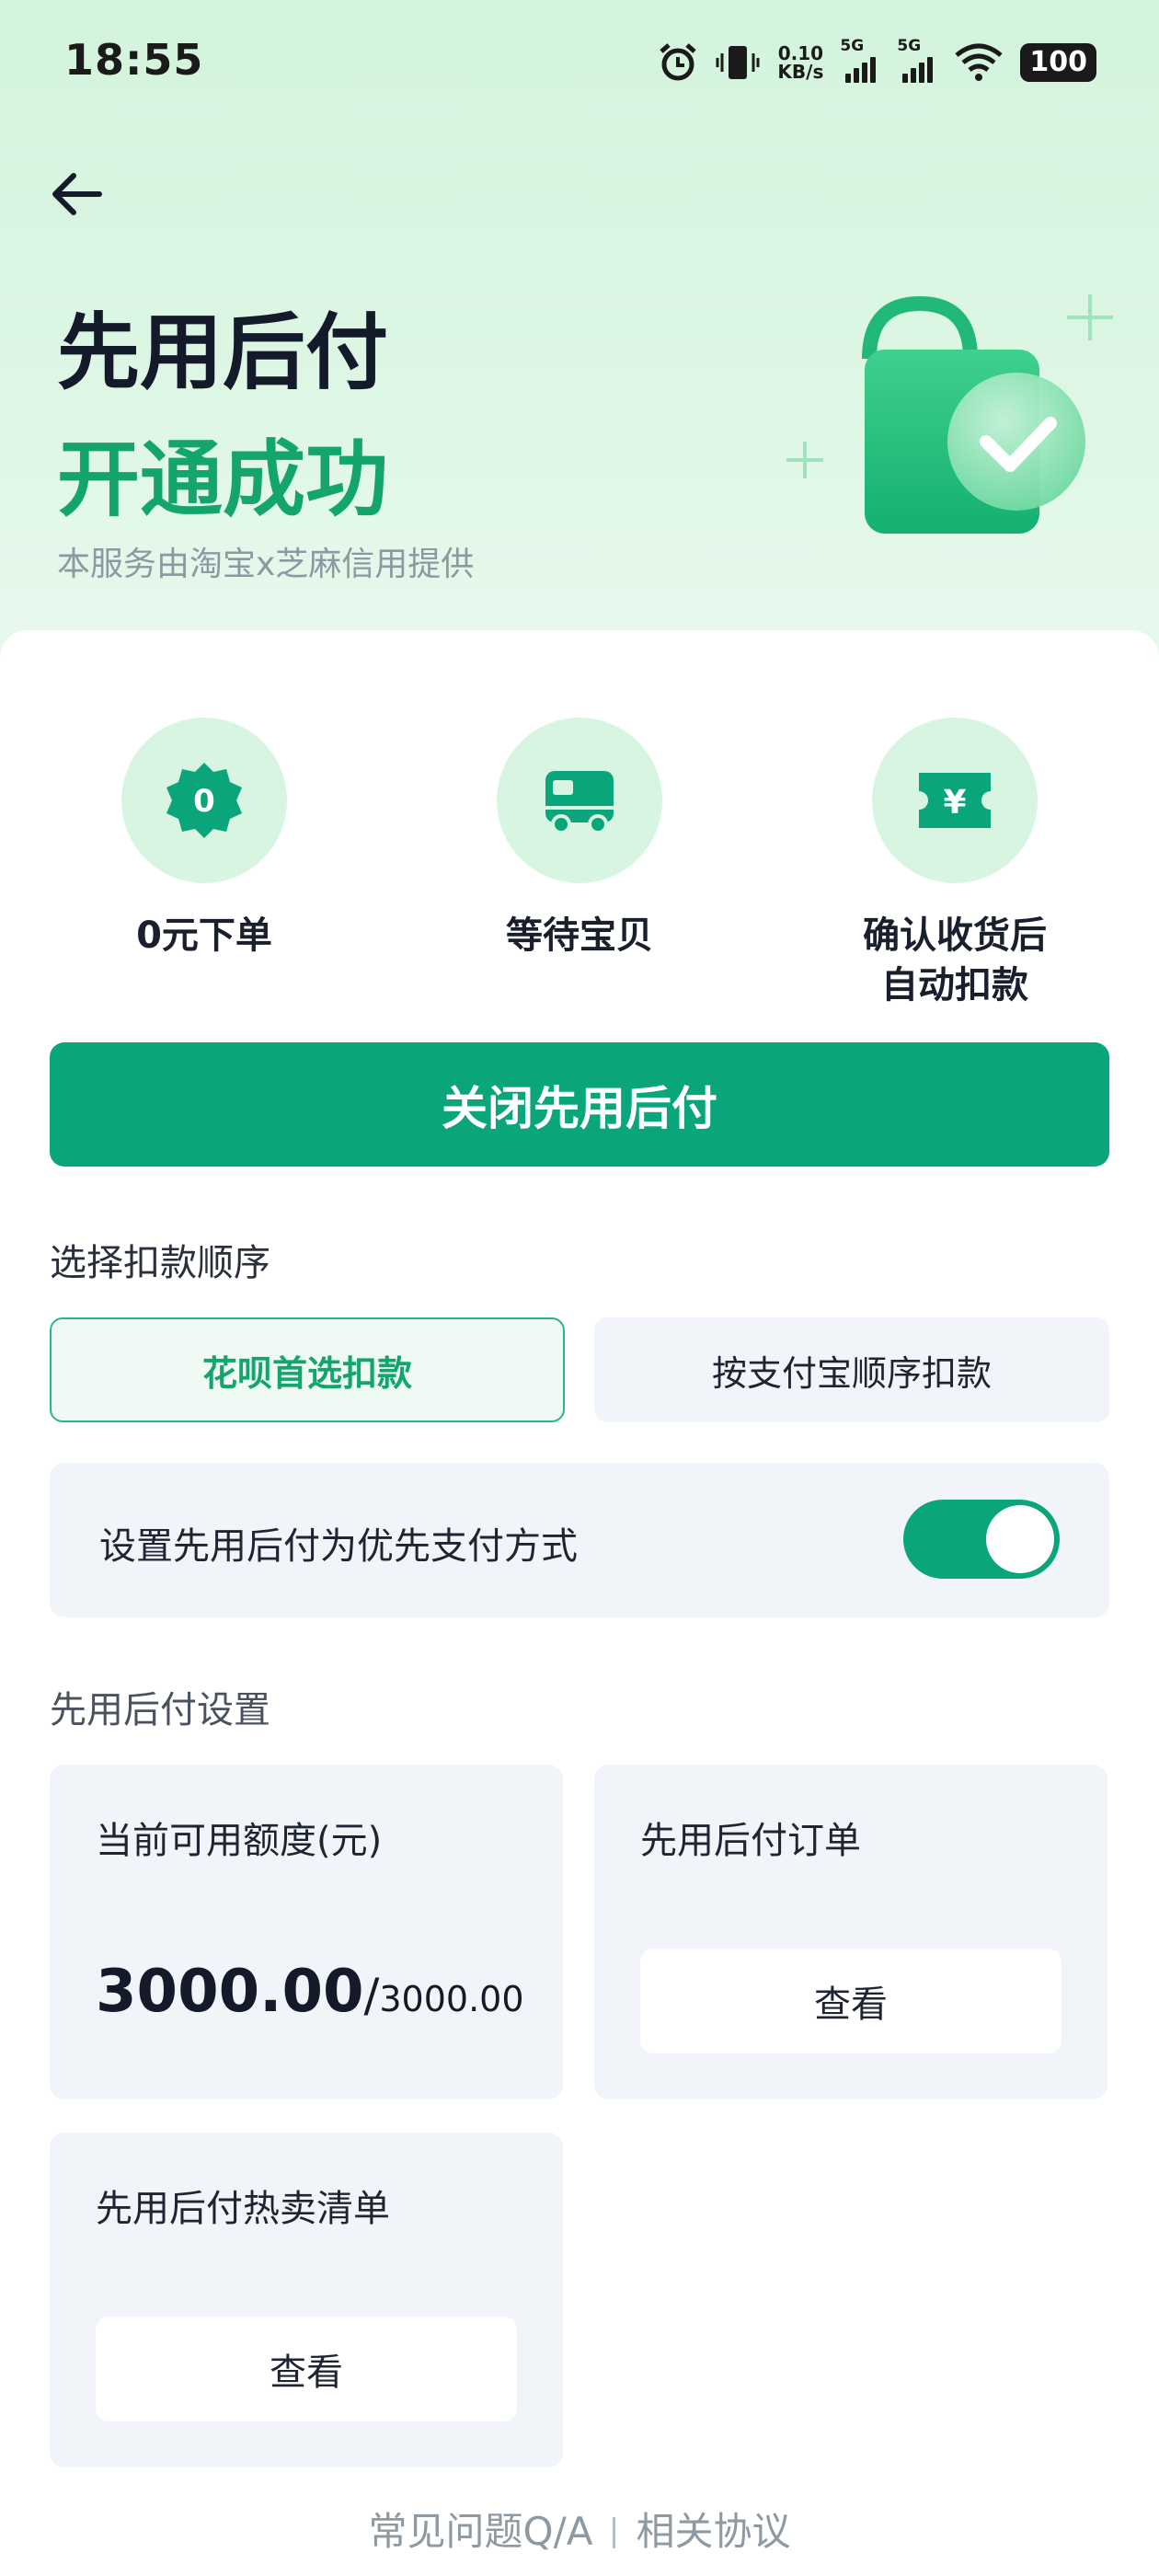 This screenshot has width=1159, height=2576. What do you see at coordinates (160, 1263) in the screenshot?
I see `deduction-order-label: 选择扣款顺序` at bounding box center [160, 1263].